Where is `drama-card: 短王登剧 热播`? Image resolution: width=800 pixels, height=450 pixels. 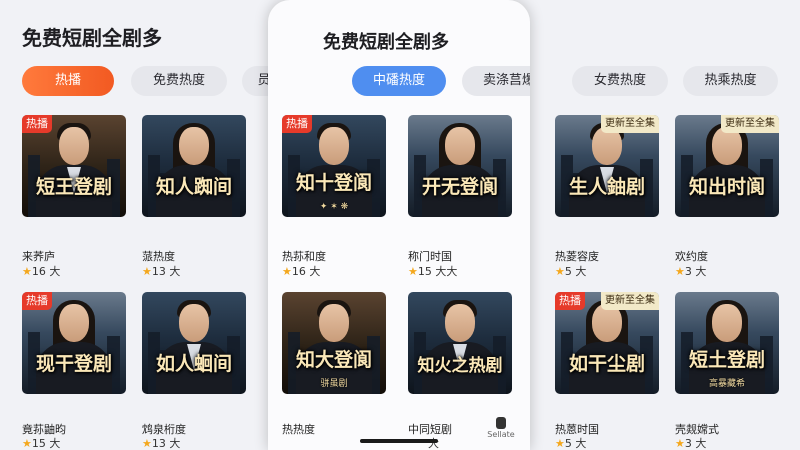 drama-card: 短王登剧 热播 is located at coordinates (74, 166).